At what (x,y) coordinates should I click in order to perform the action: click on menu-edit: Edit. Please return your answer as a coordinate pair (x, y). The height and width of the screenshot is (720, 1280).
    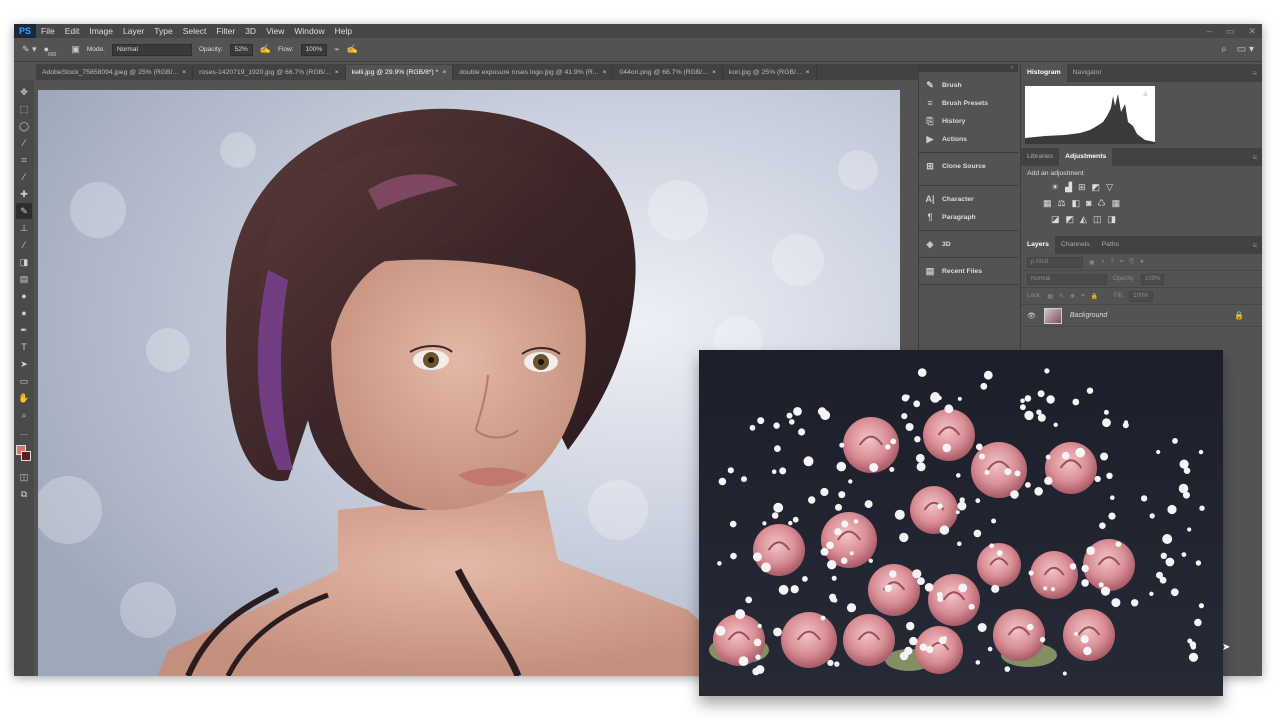
    Looking at the image, I should click on (72, 31).